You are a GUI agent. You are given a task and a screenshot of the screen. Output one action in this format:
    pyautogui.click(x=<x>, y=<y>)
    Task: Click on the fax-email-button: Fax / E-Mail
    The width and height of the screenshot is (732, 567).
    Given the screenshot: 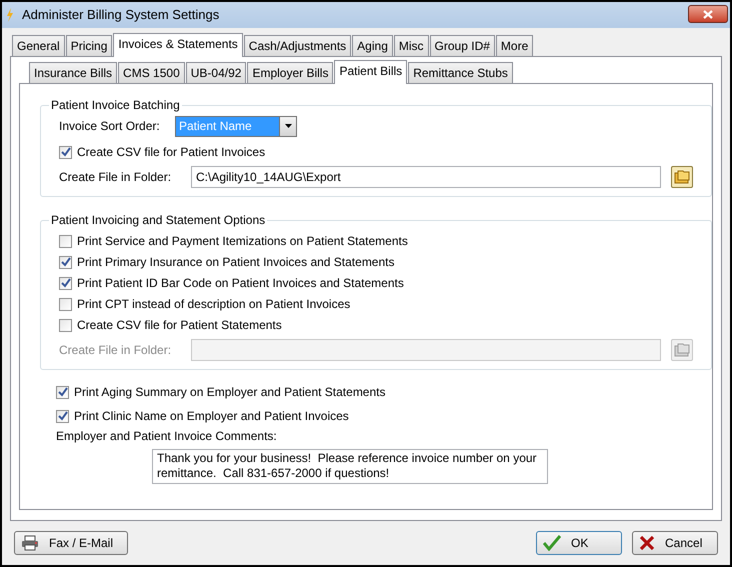 What is the action you would take?
    pyautogui.click(x=71, y=543)
    